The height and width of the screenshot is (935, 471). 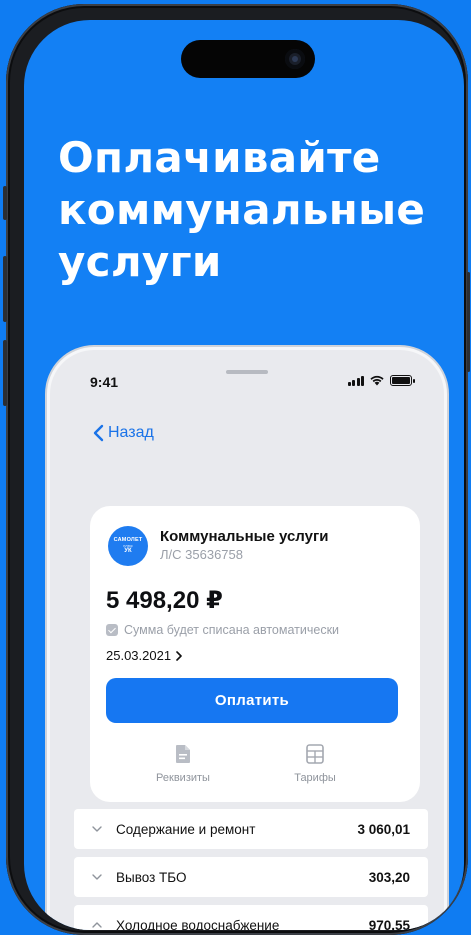 What do you see at coordinates (383, 829) in the screenshot?
I see `charge-value: 3 060,01` at bounding box center [383, 829].